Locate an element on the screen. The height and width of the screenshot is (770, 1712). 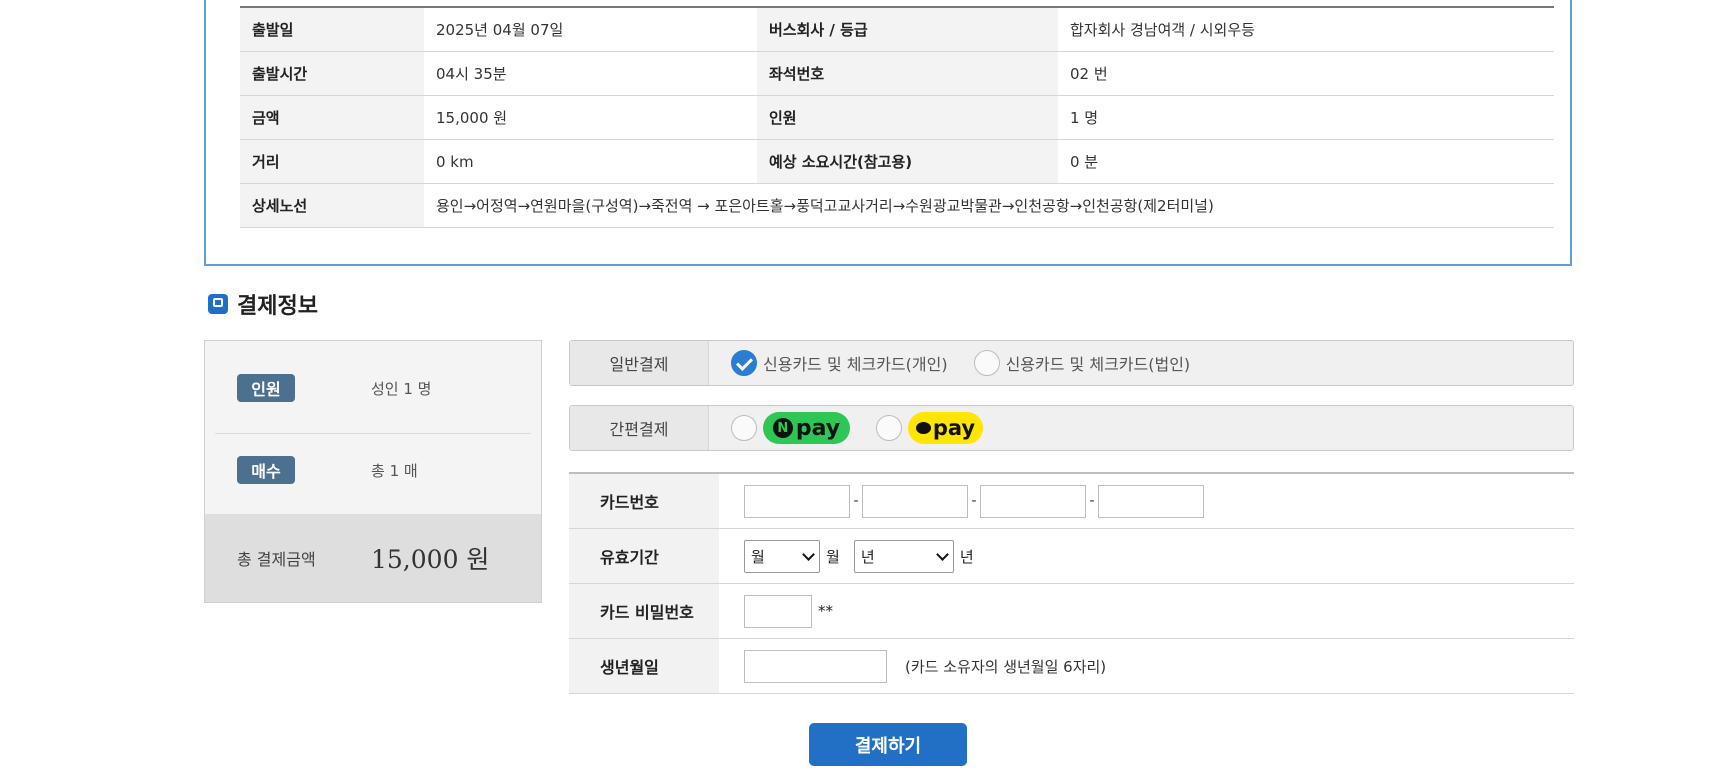
bus-company-label: 버스회사 / 등급 is located at coordinates (907, 29).